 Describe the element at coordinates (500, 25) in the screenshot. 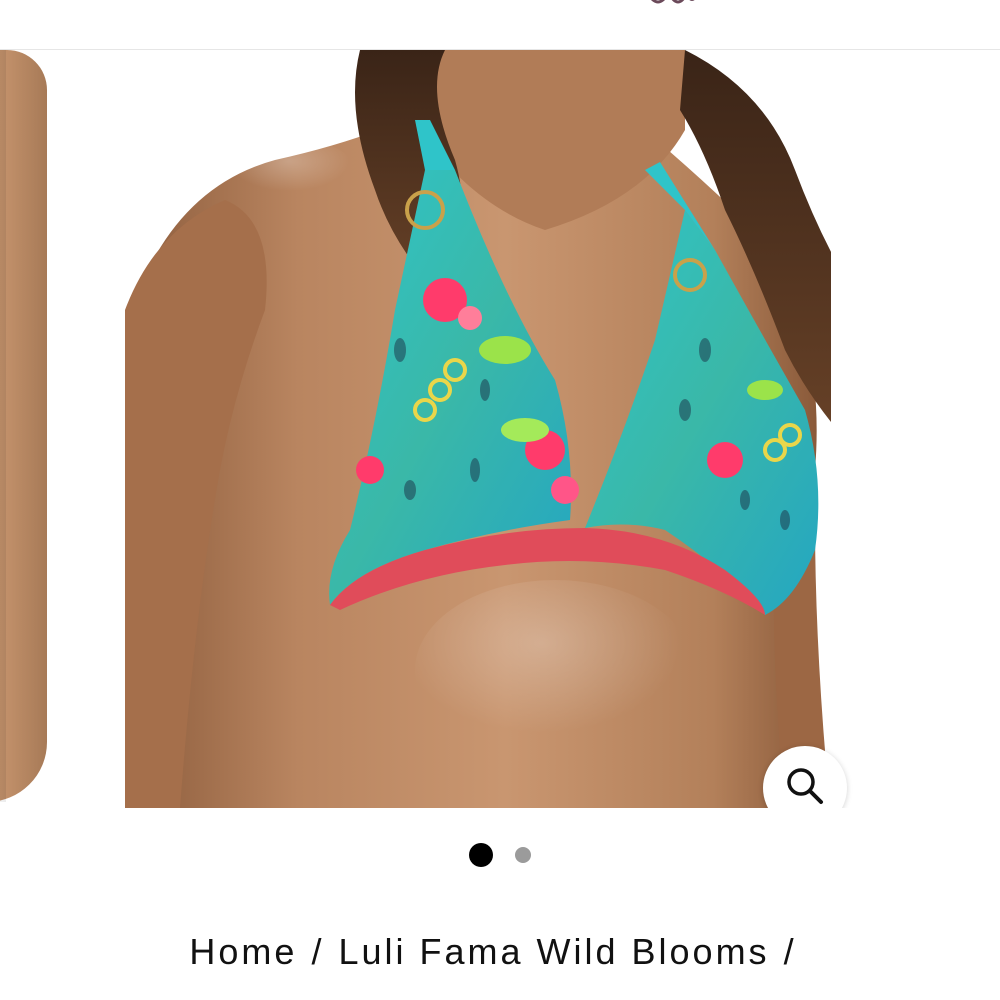

I see `site-header` at that location.